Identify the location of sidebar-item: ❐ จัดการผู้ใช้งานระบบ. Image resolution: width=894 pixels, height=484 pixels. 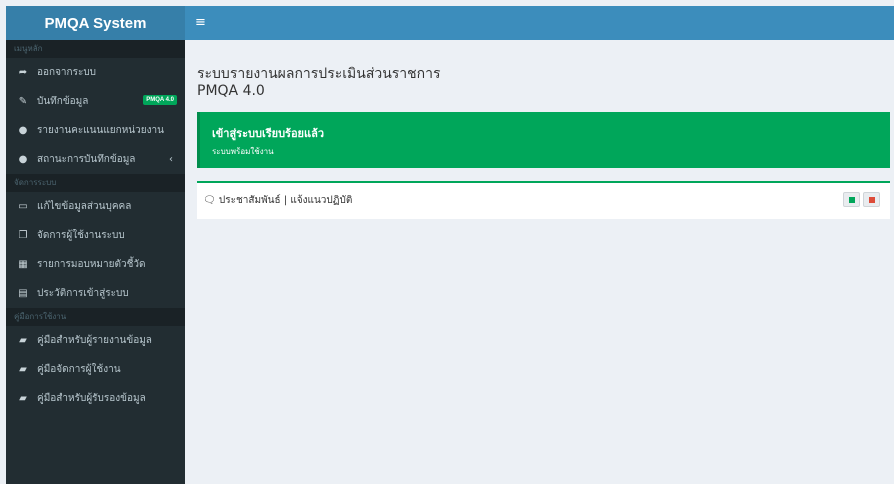
(95, 235).